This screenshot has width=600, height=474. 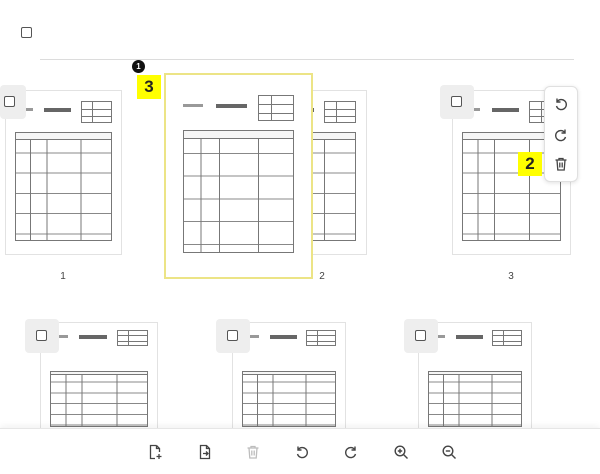 I want to click on page-actions-toolbar, so click(x=561, y=134).